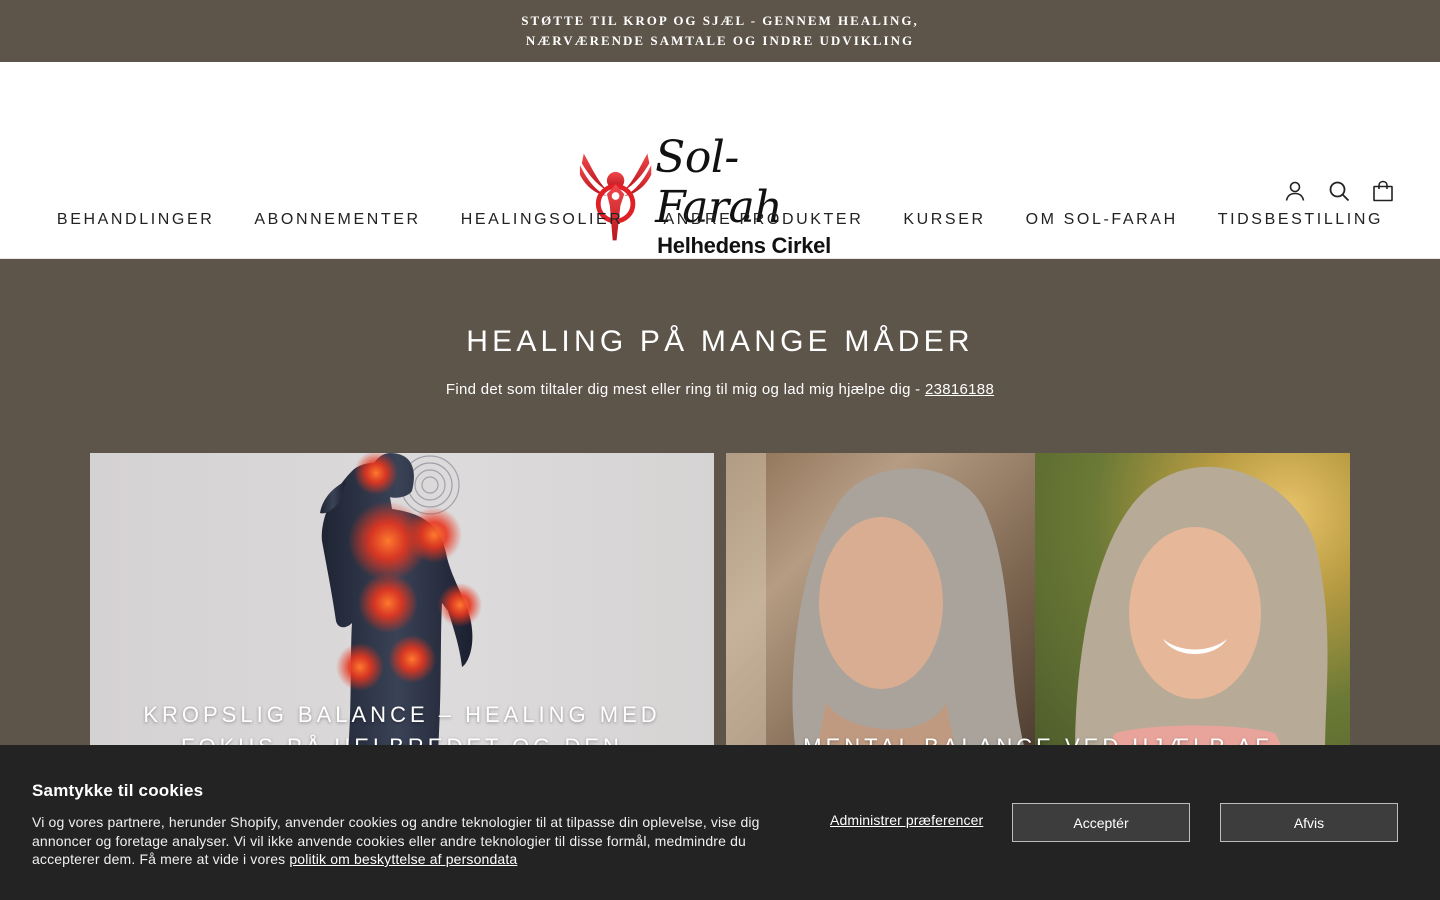 The width and height of the screenshot is (1440, 900). I want to click on privacy-policy-link: politik om beskyttelse af persondata, so click(403, 859).